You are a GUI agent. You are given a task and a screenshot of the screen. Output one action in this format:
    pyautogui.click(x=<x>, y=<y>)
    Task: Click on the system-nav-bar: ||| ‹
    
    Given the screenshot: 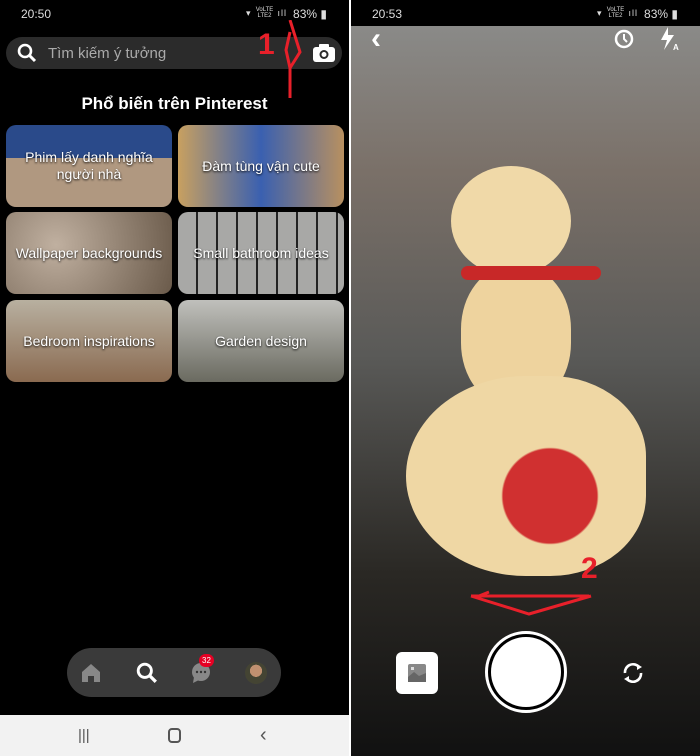 What is the action you would take?
    pyautogui.click(x=174, y=735)
    